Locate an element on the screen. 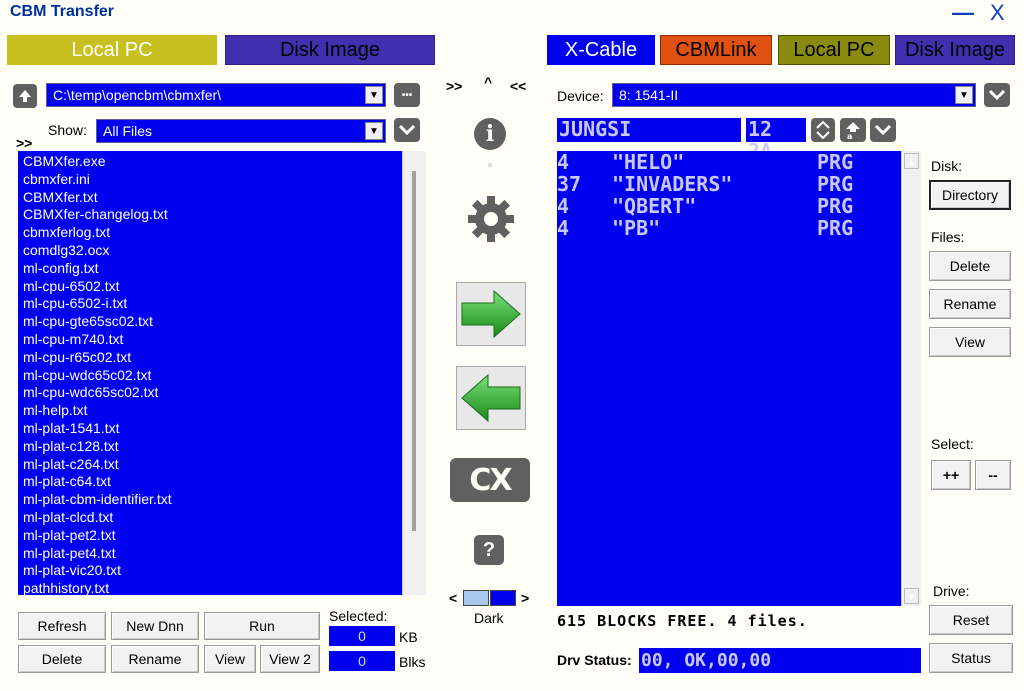 The height and width of the screenshot is (691, 1024). file-list-item: comdlg32.ocx is located at coordinates (224, 251).